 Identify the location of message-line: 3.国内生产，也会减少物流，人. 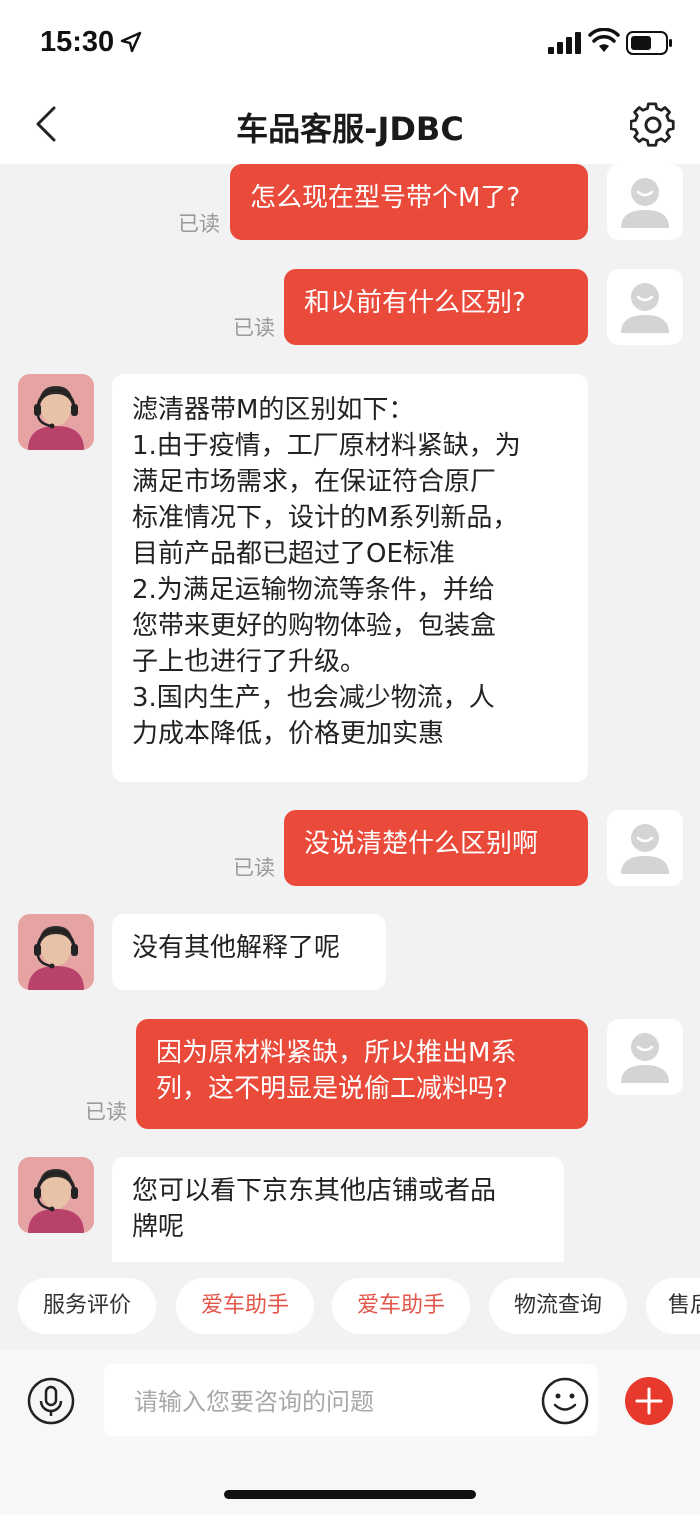
(313, 698).